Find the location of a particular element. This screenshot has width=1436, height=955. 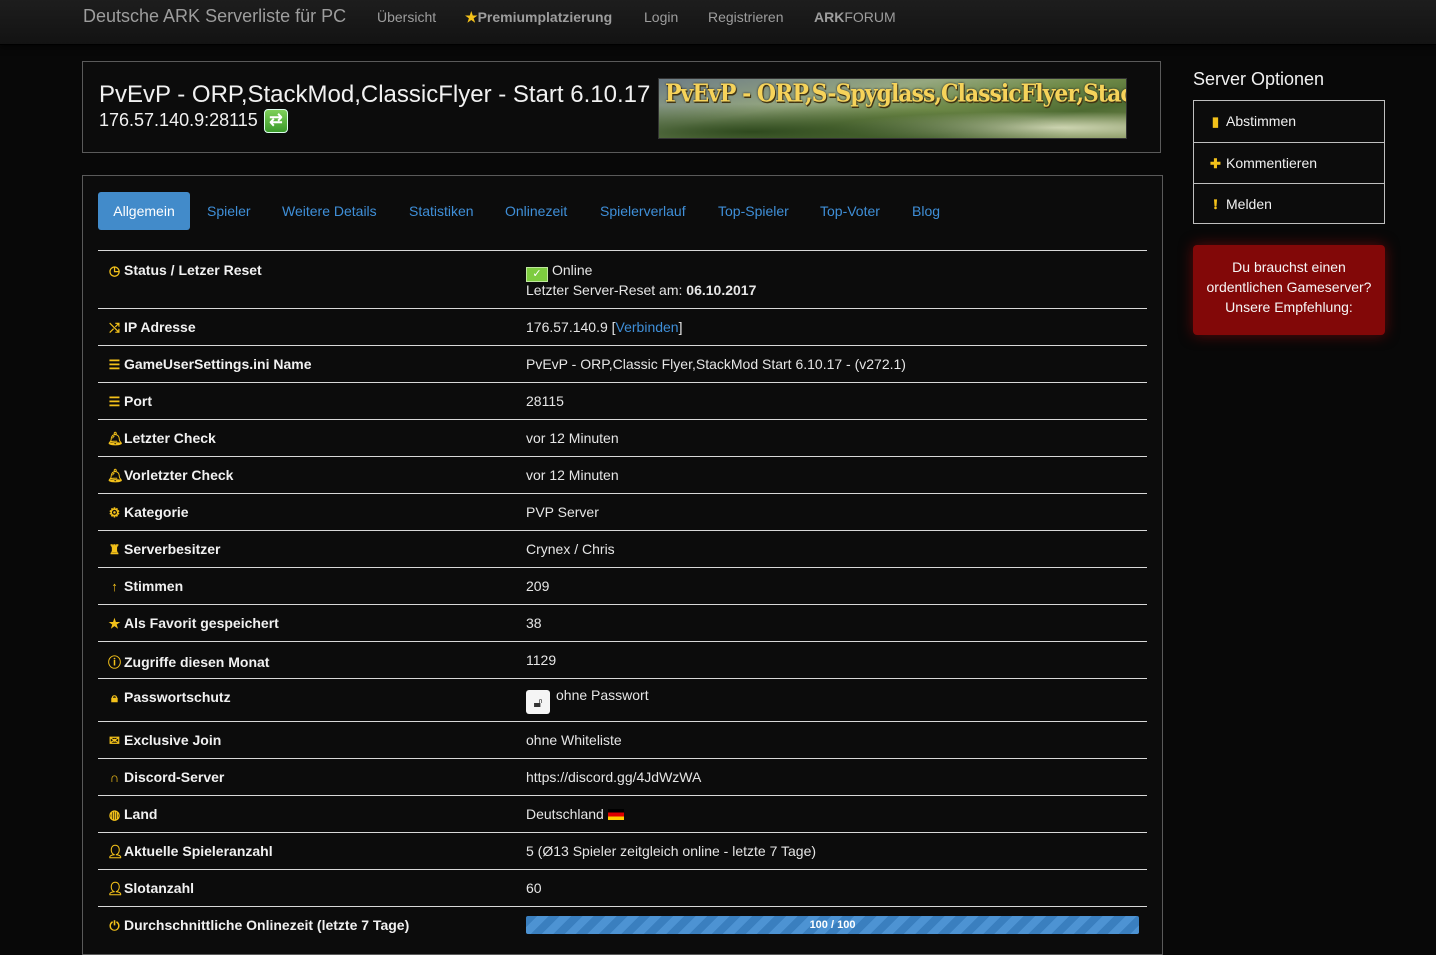

status-online: Online is located at coordinates (572, 270).